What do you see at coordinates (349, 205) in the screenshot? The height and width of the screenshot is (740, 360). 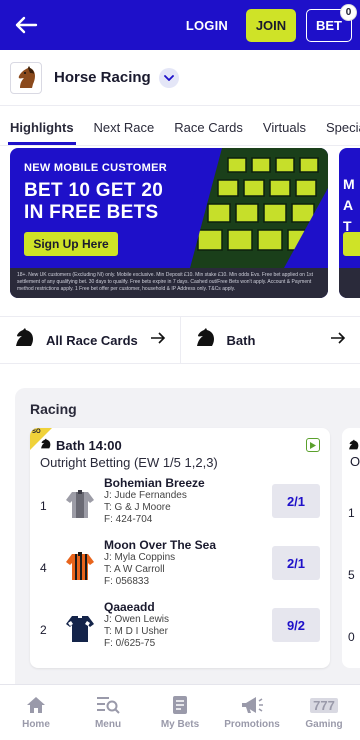 I see `promo-next-letters: M A T` at bounding box center [349, 205].